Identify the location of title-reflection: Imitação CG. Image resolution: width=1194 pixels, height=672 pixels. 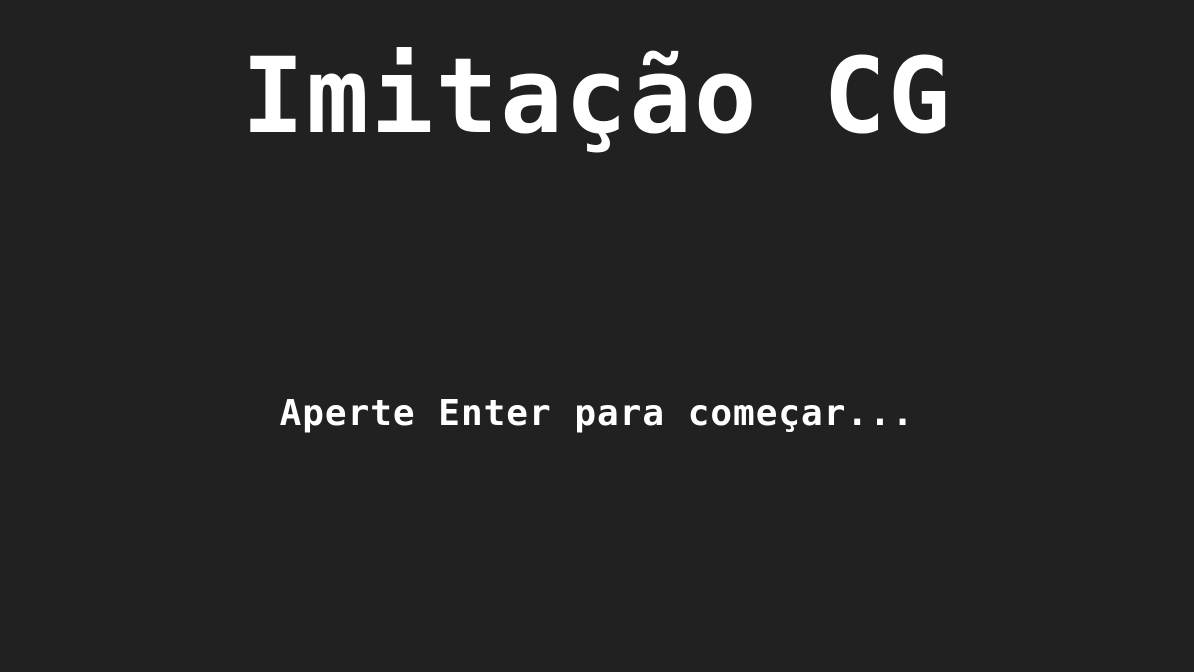
(597, 149).